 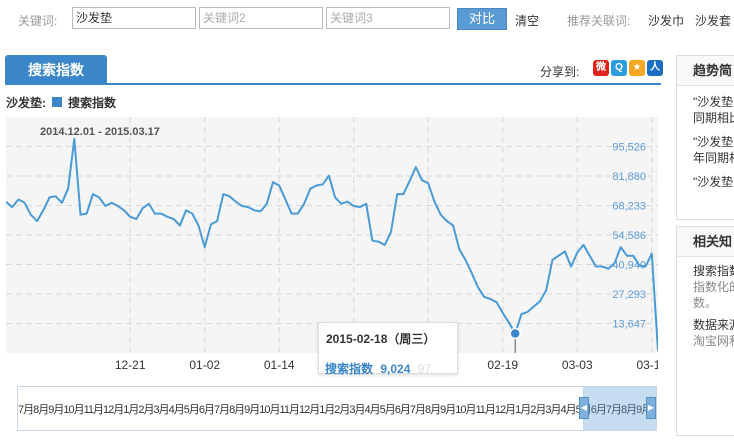 What do you see at coordinates (713, 118) in the screenshot?
I see `trend-line: 同期相比` at bounding box center [713, 118].